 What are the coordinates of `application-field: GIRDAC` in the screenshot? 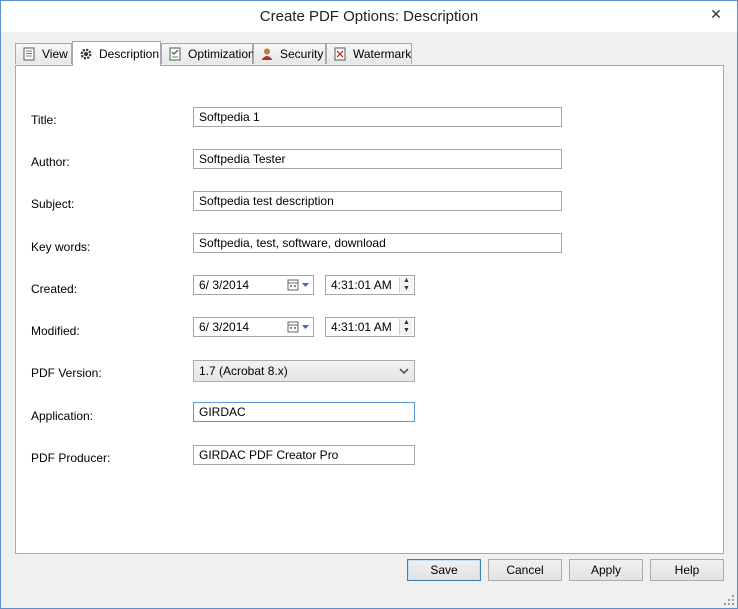 It's located at (304, 412).